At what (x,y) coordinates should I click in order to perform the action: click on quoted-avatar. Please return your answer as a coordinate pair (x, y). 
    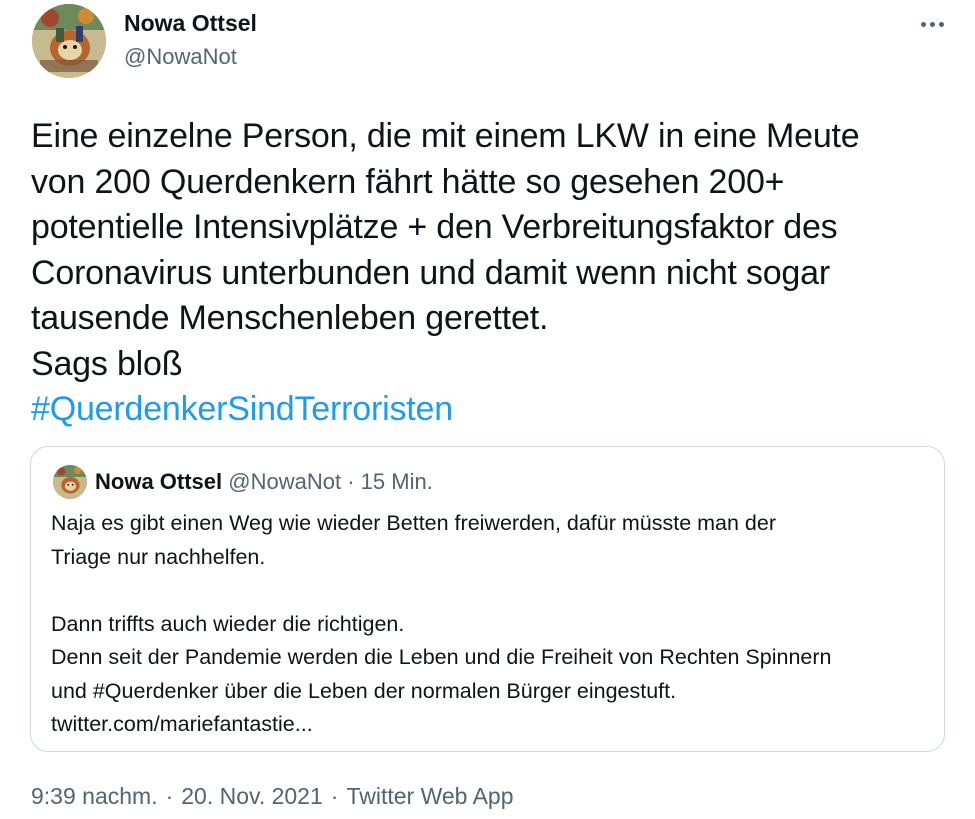
    Looking at the image, I should click on (70, 482).